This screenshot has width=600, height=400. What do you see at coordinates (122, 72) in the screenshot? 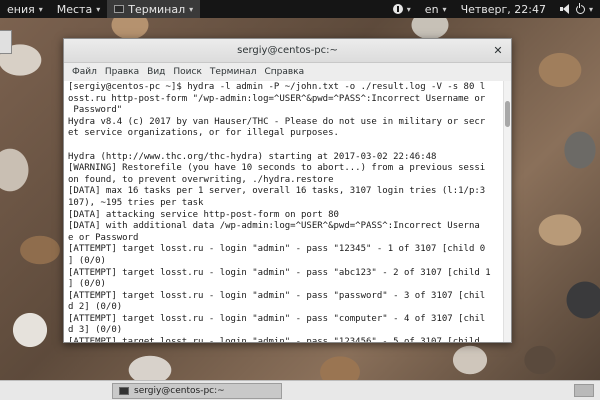
I see `menu-edit: Правка` at bounding box center [122, 72].